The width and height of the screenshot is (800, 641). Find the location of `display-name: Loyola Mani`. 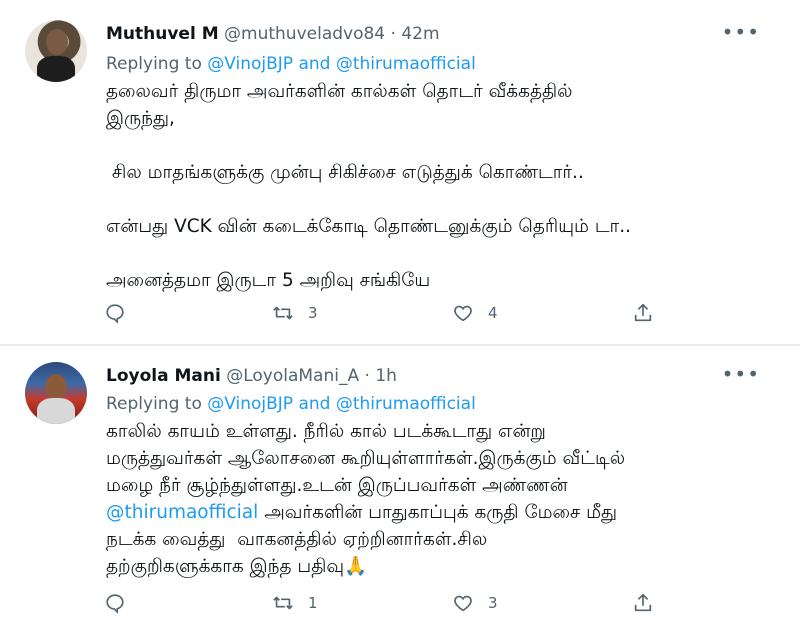

display-name: Loyola Mani is located at coordinates (163, 376).